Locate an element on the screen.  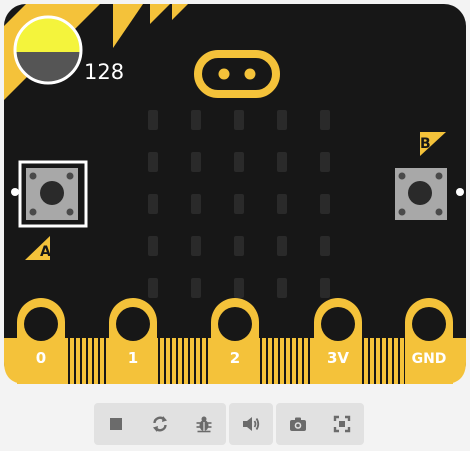
led-r2-c1 is located at coordinates (196, 204).